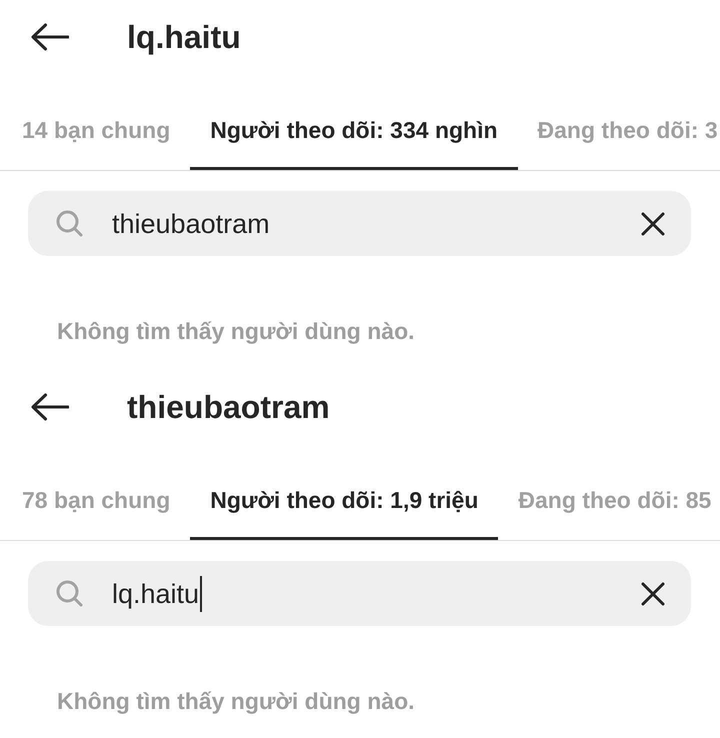 The width and height of the screenshot is (720, 738). I want to click on username-title: lq.haitu, so click(184, 37).